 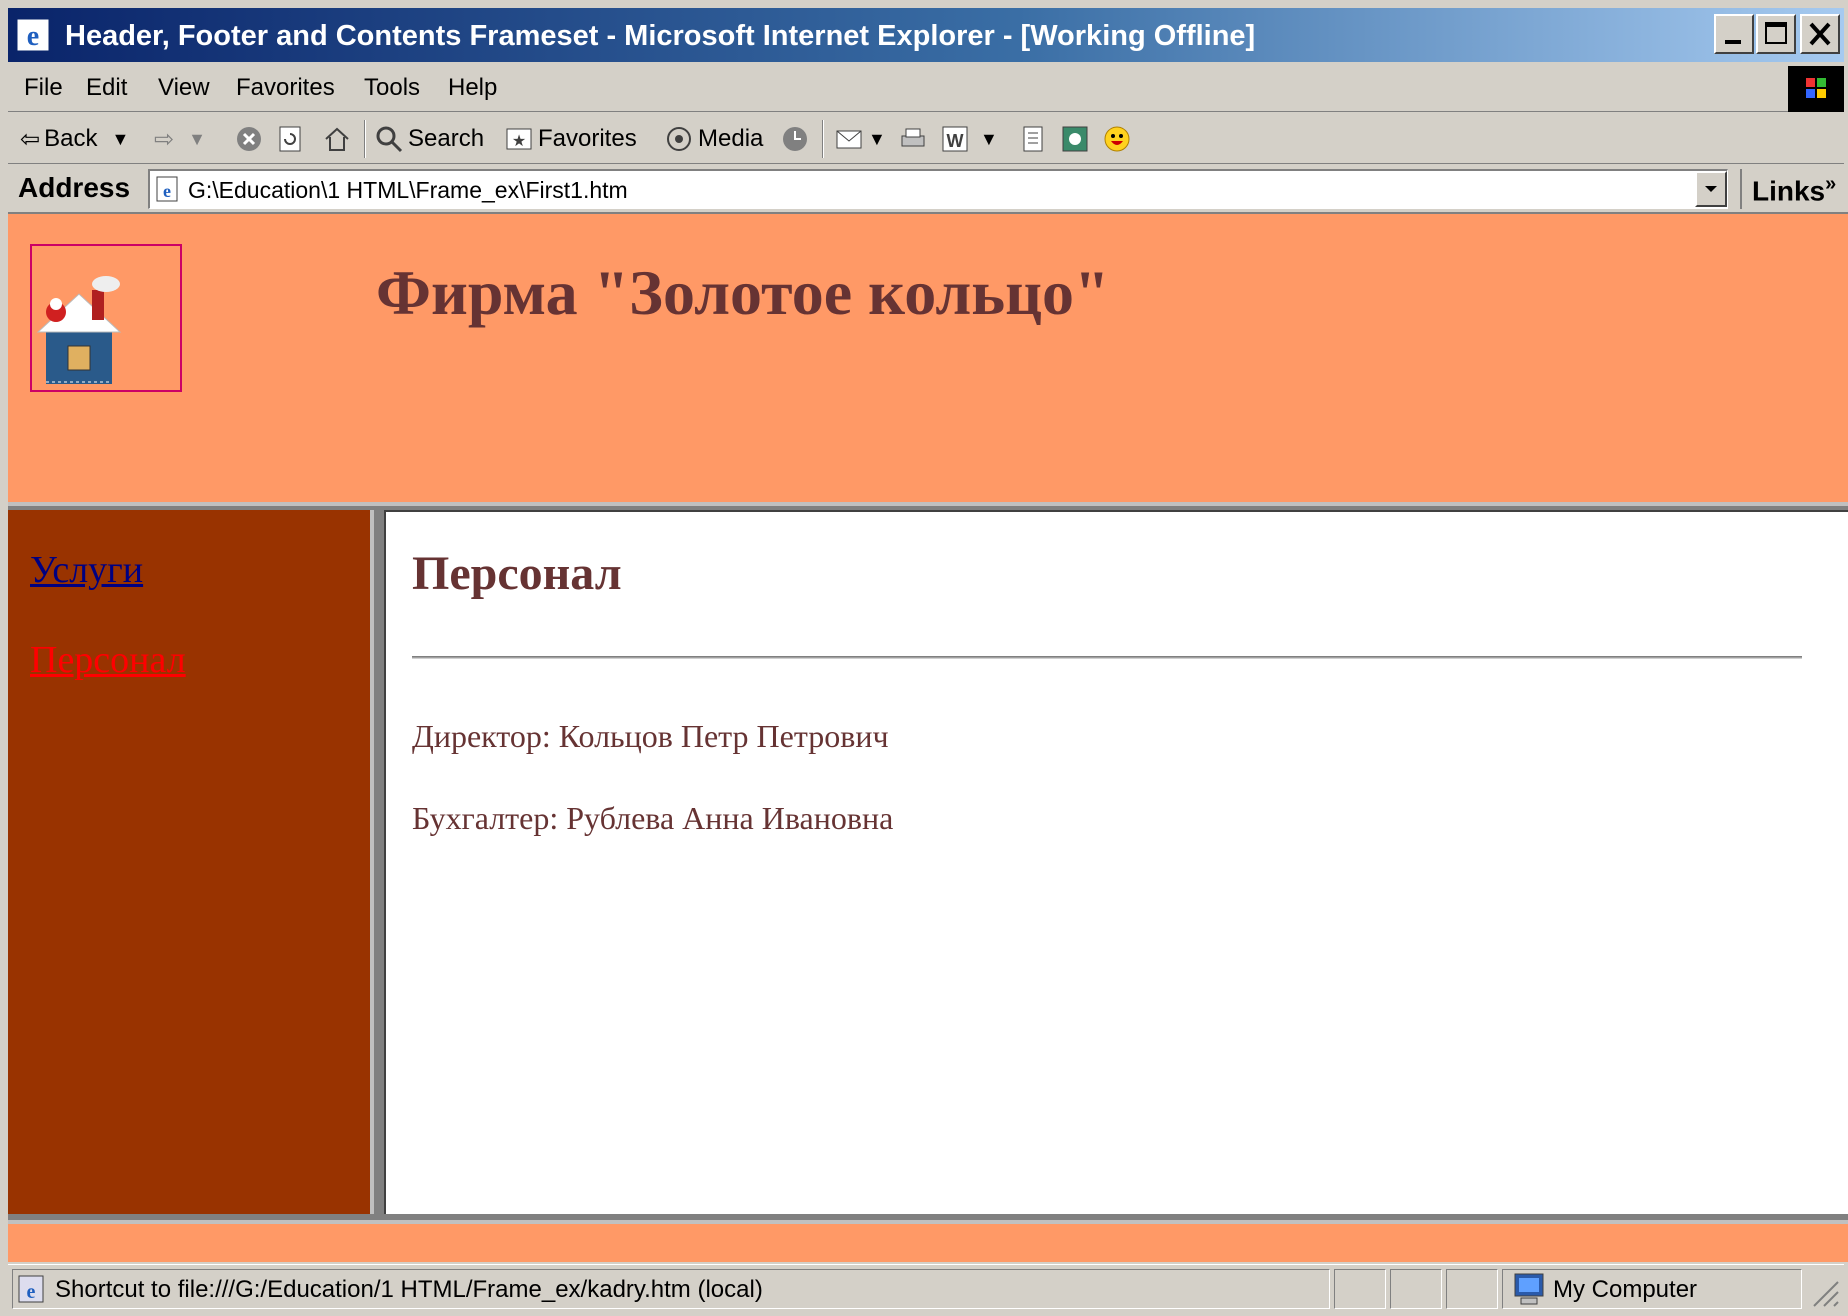 What do you see at coordinates (1789, 191) in the screenshot?
I see `links-label: Links` at bounding box center [1789, 191].